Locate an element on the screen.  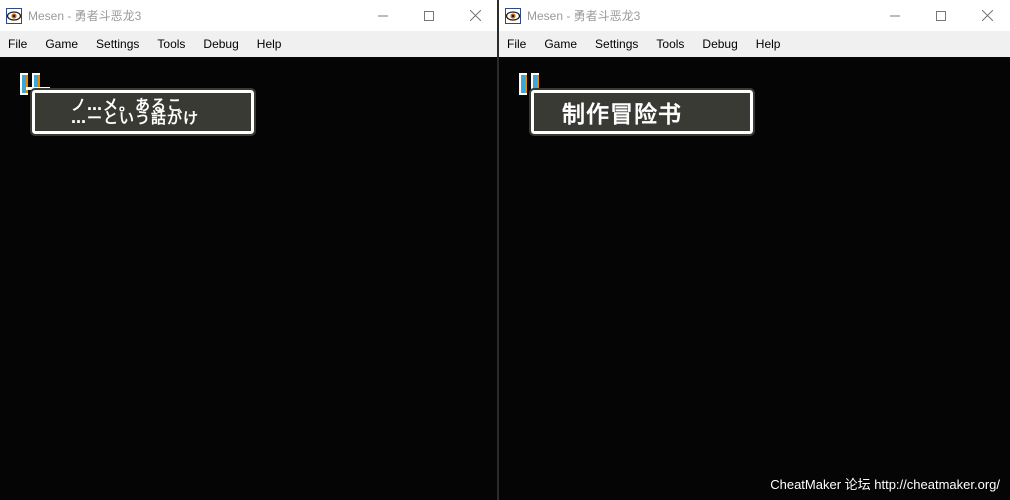
game-dialog-box: ノ…メ。あるこ …ーという話がけ is located at coordinates (143, 112).